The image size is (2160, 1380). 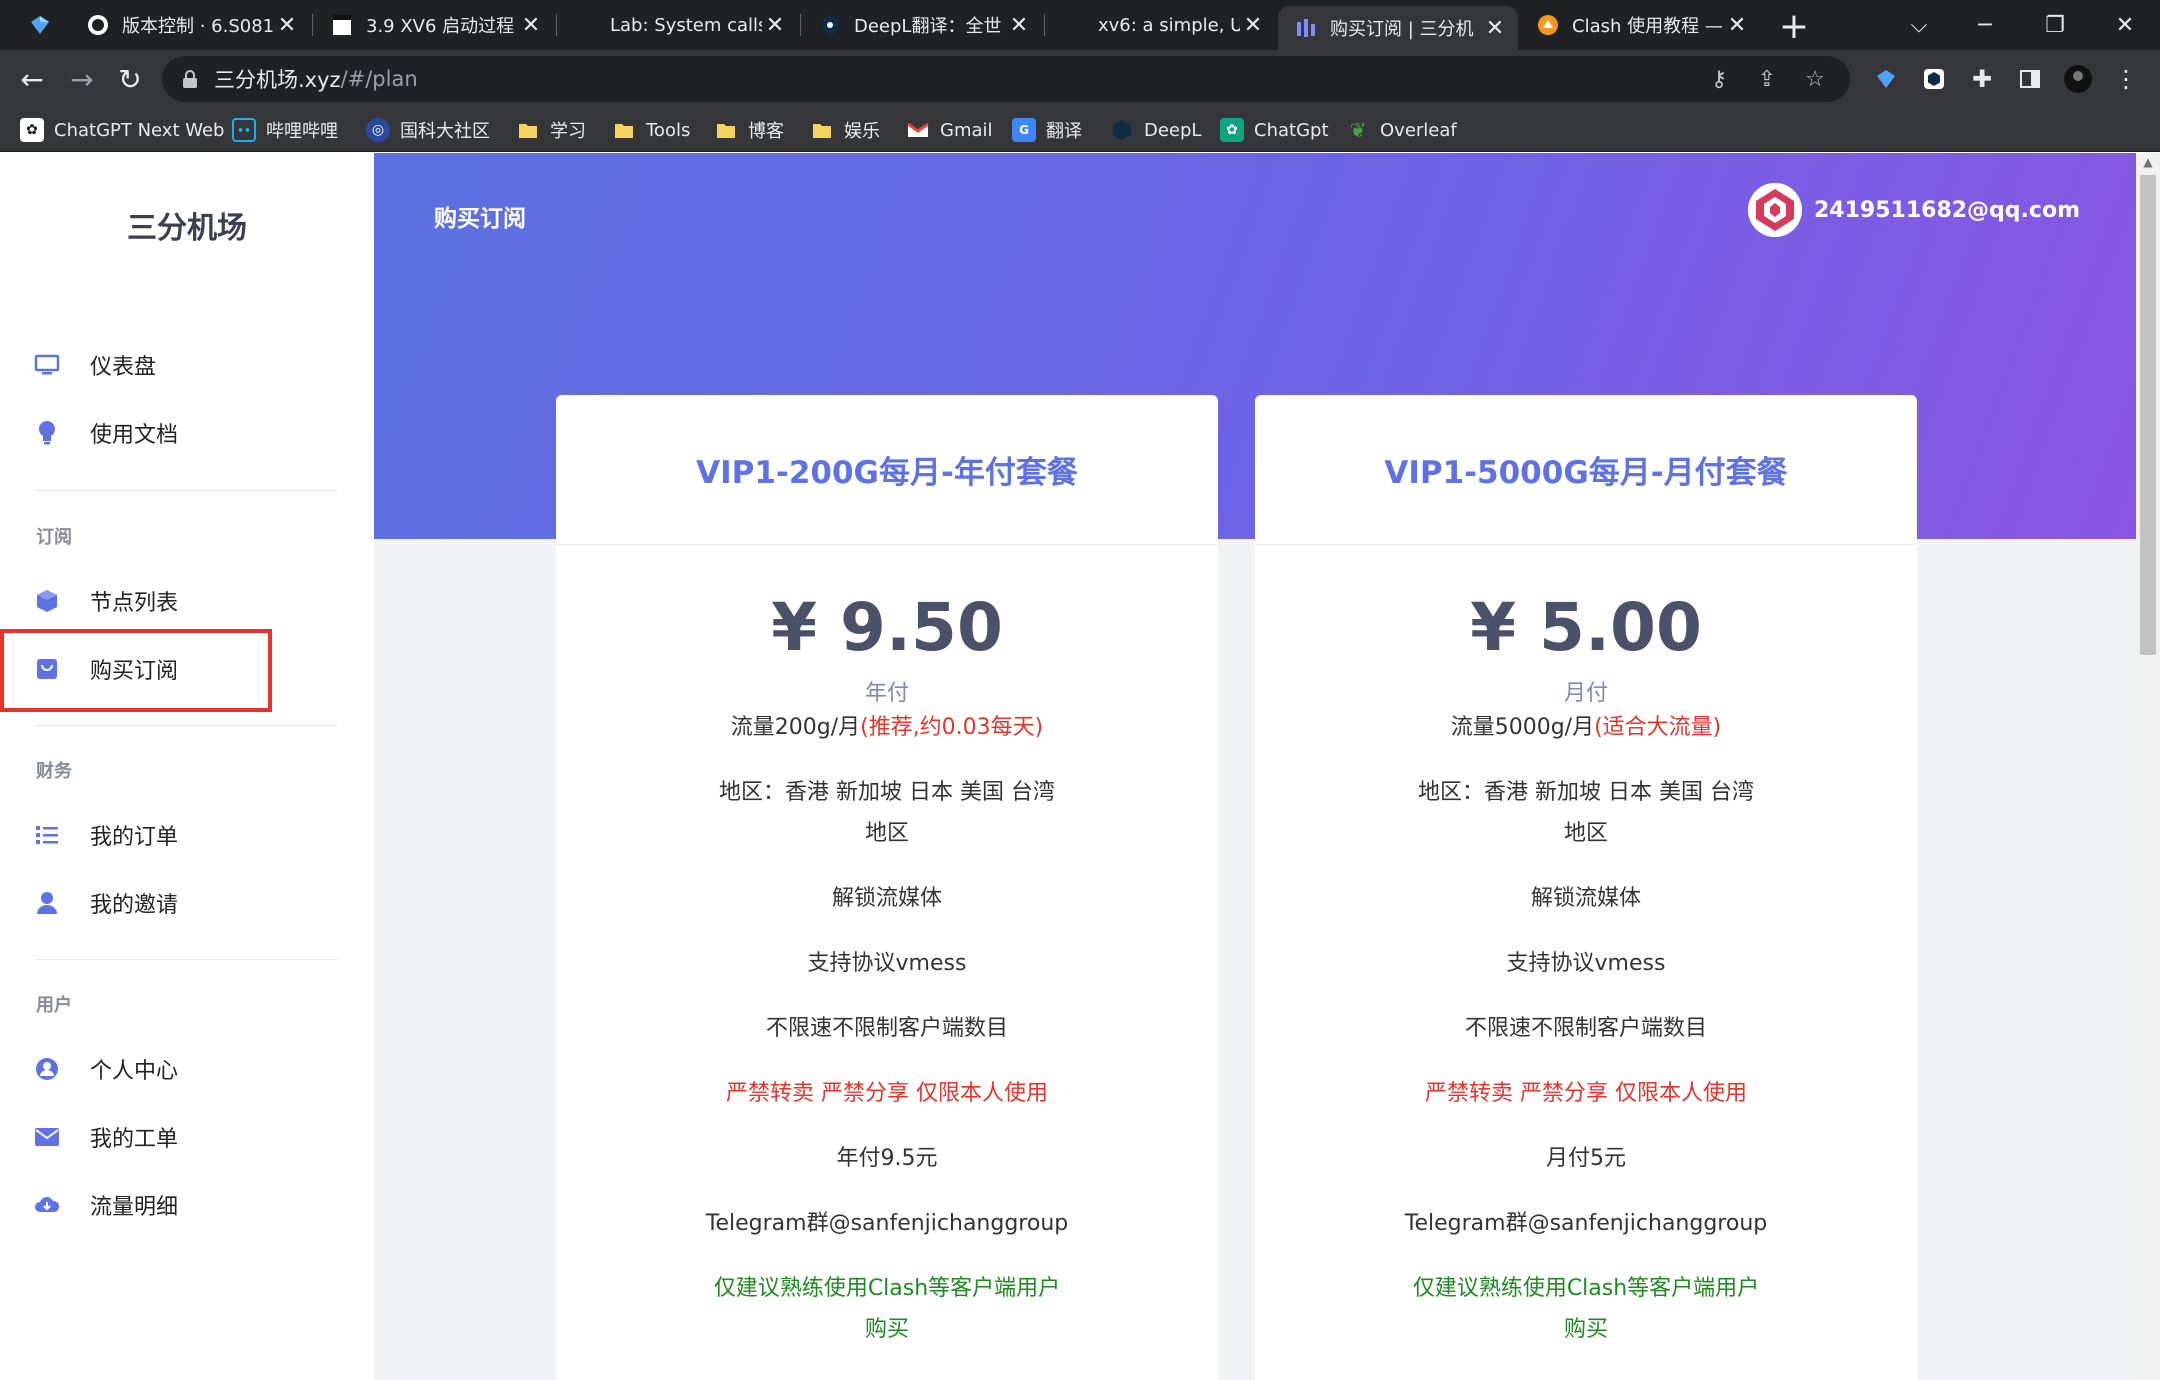 I want to click on plan-card-header: VIP1-5000G每月-月付套餐, so click(x=1586, y=470).